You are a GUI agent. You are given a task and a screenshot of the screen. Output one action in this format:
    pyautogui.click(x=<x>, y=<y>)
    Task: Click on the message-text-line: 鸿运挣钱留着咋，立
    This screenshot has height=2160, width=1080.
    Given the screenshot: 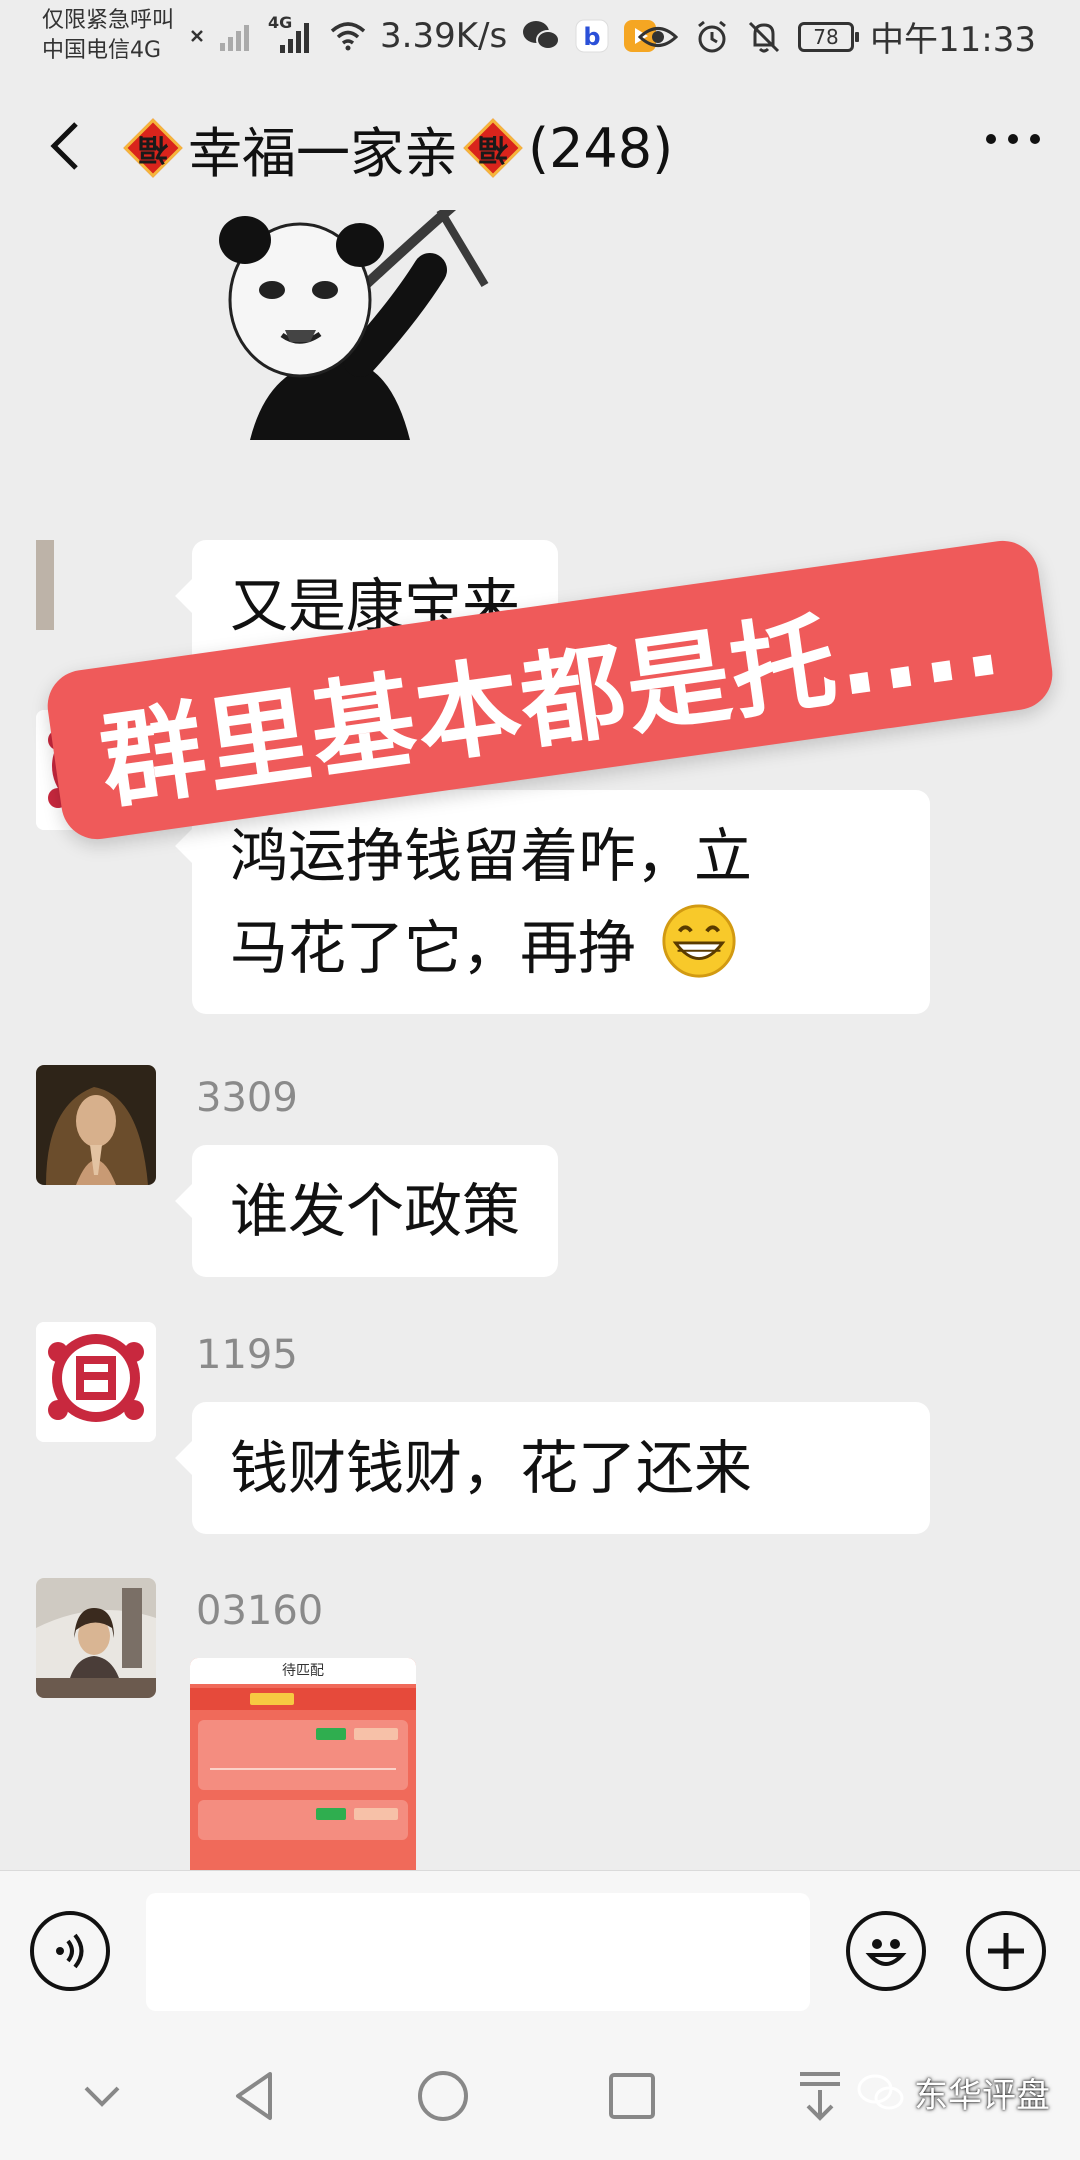 What is the action you would take?
    pyautogui.click(x=491, y=856)
    